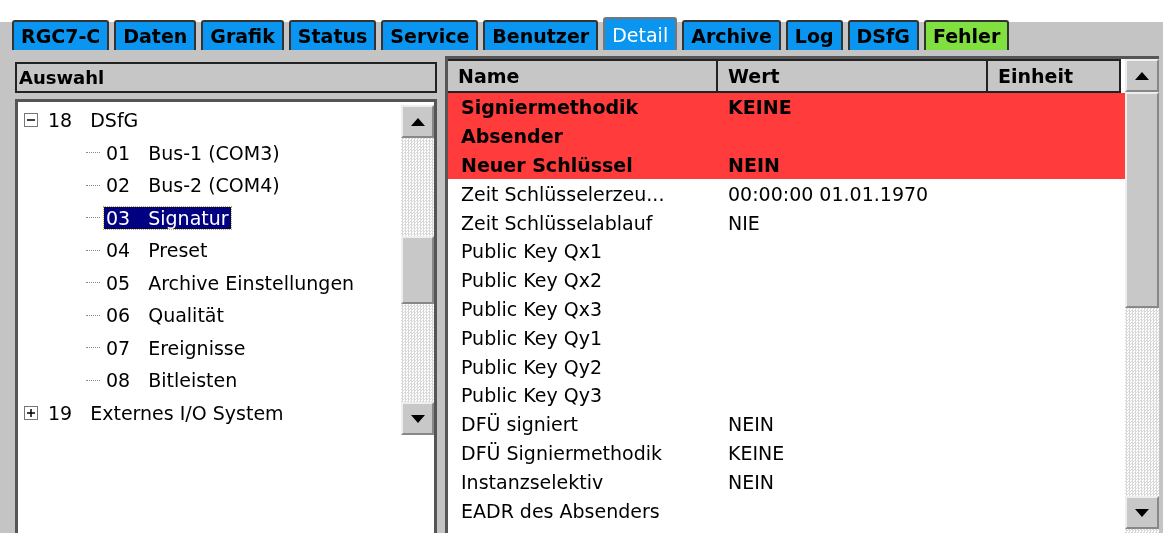  What do you see at coordinates (853, 76) in the screenshot?
I see `column-header: Wert` at bounding box center [853, 76].